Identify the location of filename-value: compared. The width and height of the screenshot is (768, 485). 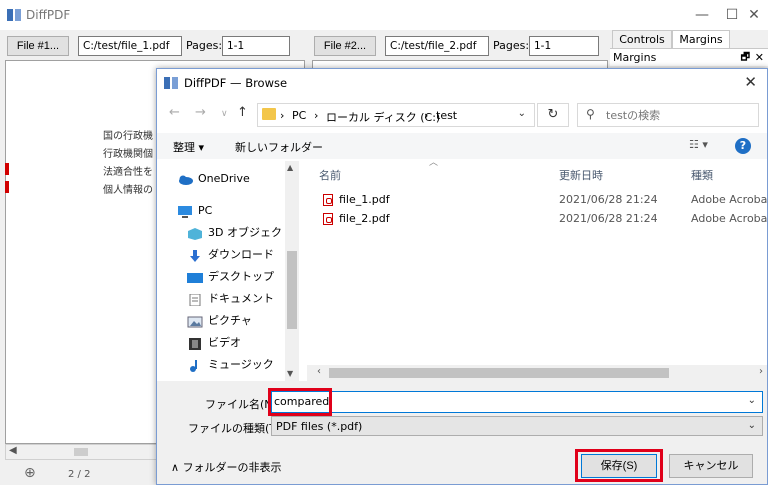
(302, 401).